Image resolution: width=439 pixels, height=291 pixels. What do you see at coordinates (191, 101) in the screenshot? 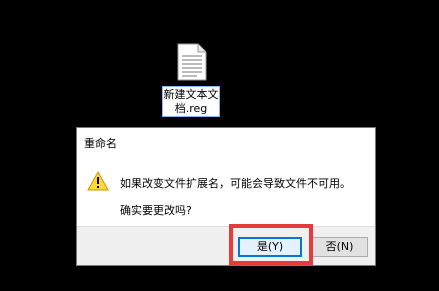
I see `file-name-edit-box: 新建文本文档.reg` at bounding box center [191, 101].